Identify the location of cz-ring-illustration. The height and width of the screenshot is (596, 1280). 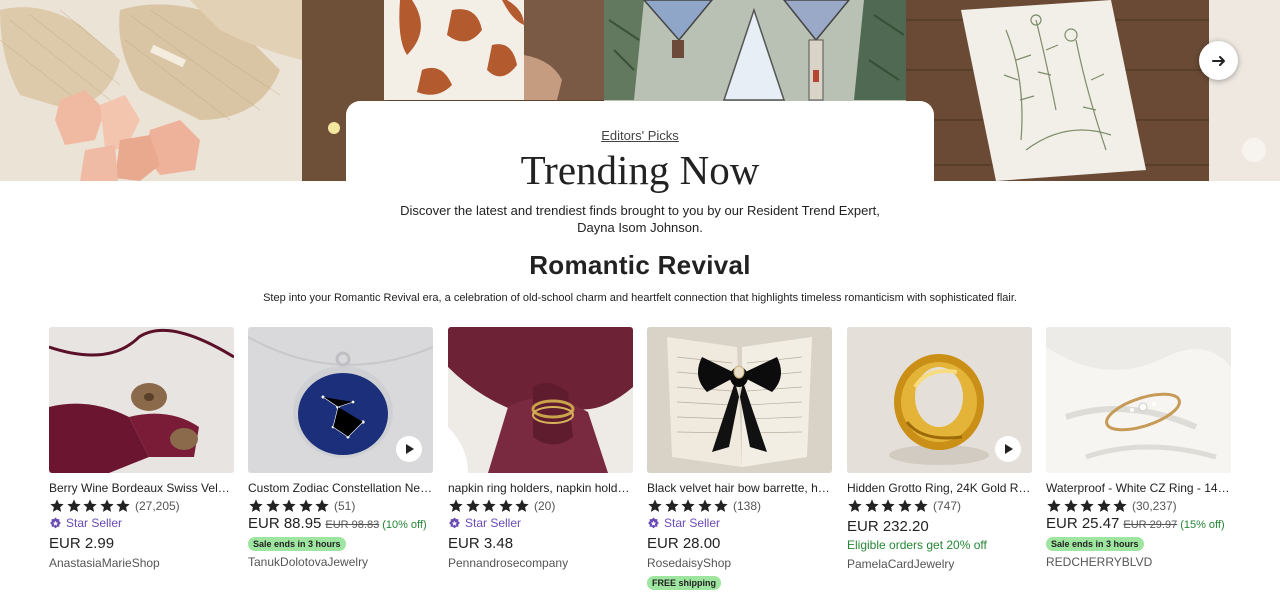
(1138, 400).